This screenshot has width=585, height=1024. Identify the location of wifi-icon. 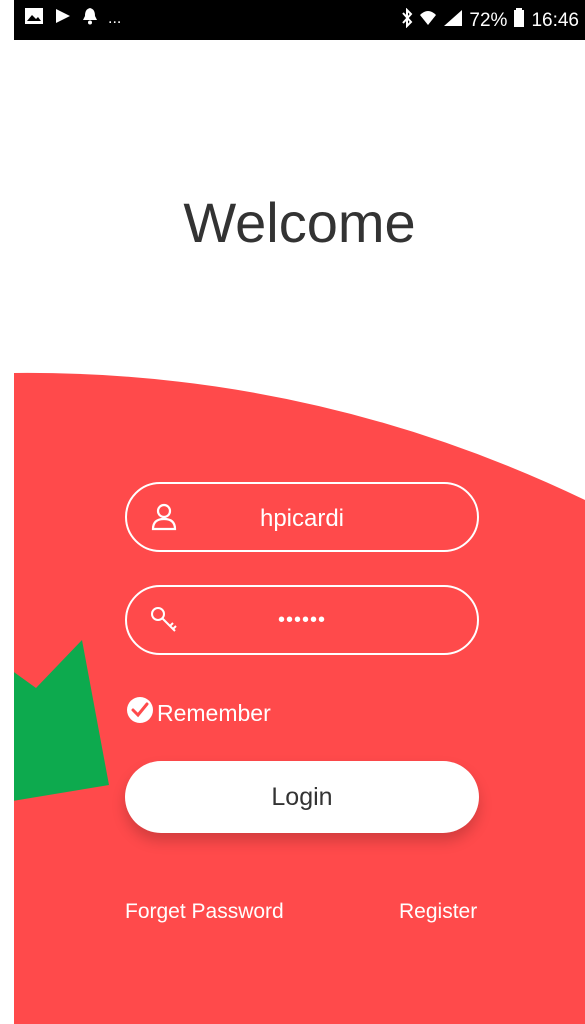
(428, 21).